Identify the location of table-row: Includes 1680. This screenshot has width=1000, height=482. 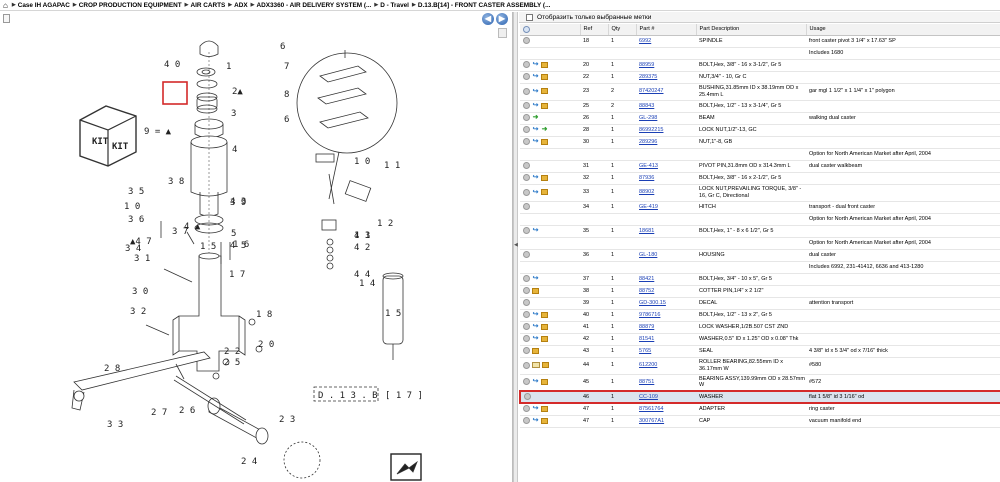
(760, 53).